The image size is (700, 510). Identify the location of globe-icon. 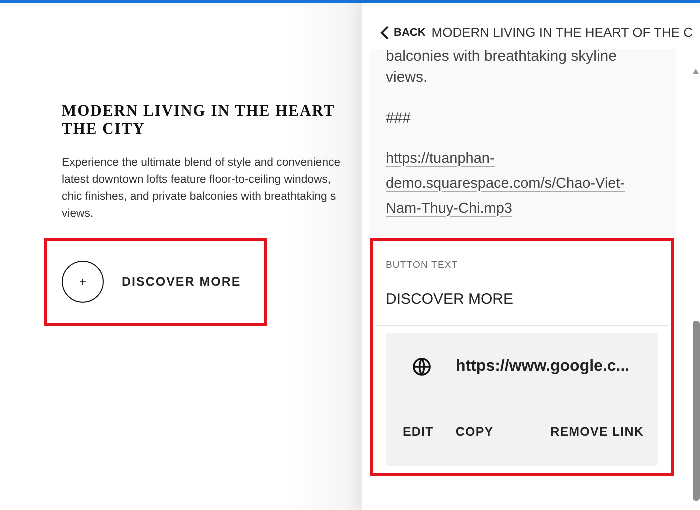
(422, 367).